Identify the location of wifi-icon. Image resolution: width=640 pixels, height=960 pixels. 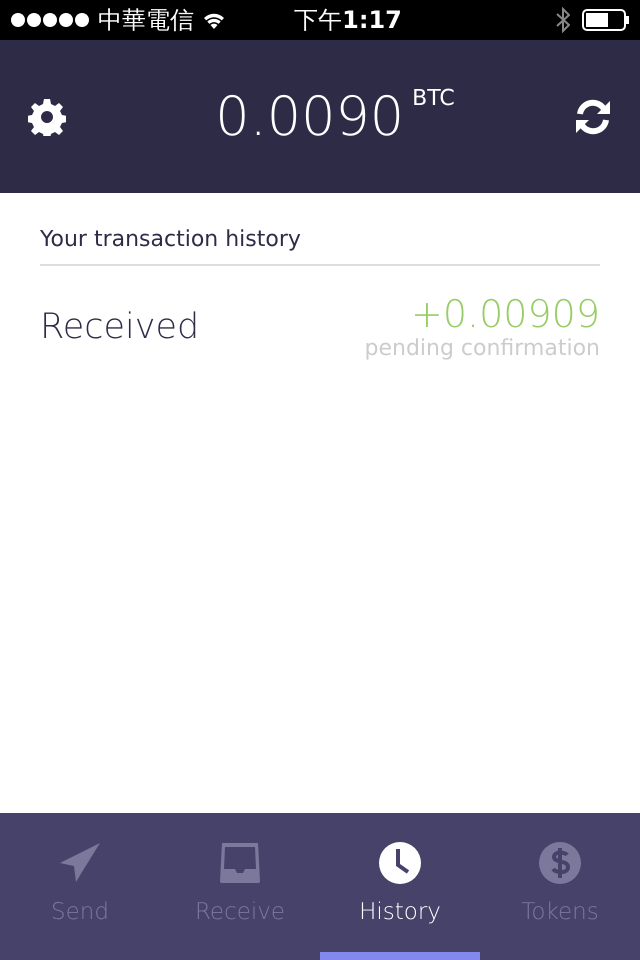
(214, 20).